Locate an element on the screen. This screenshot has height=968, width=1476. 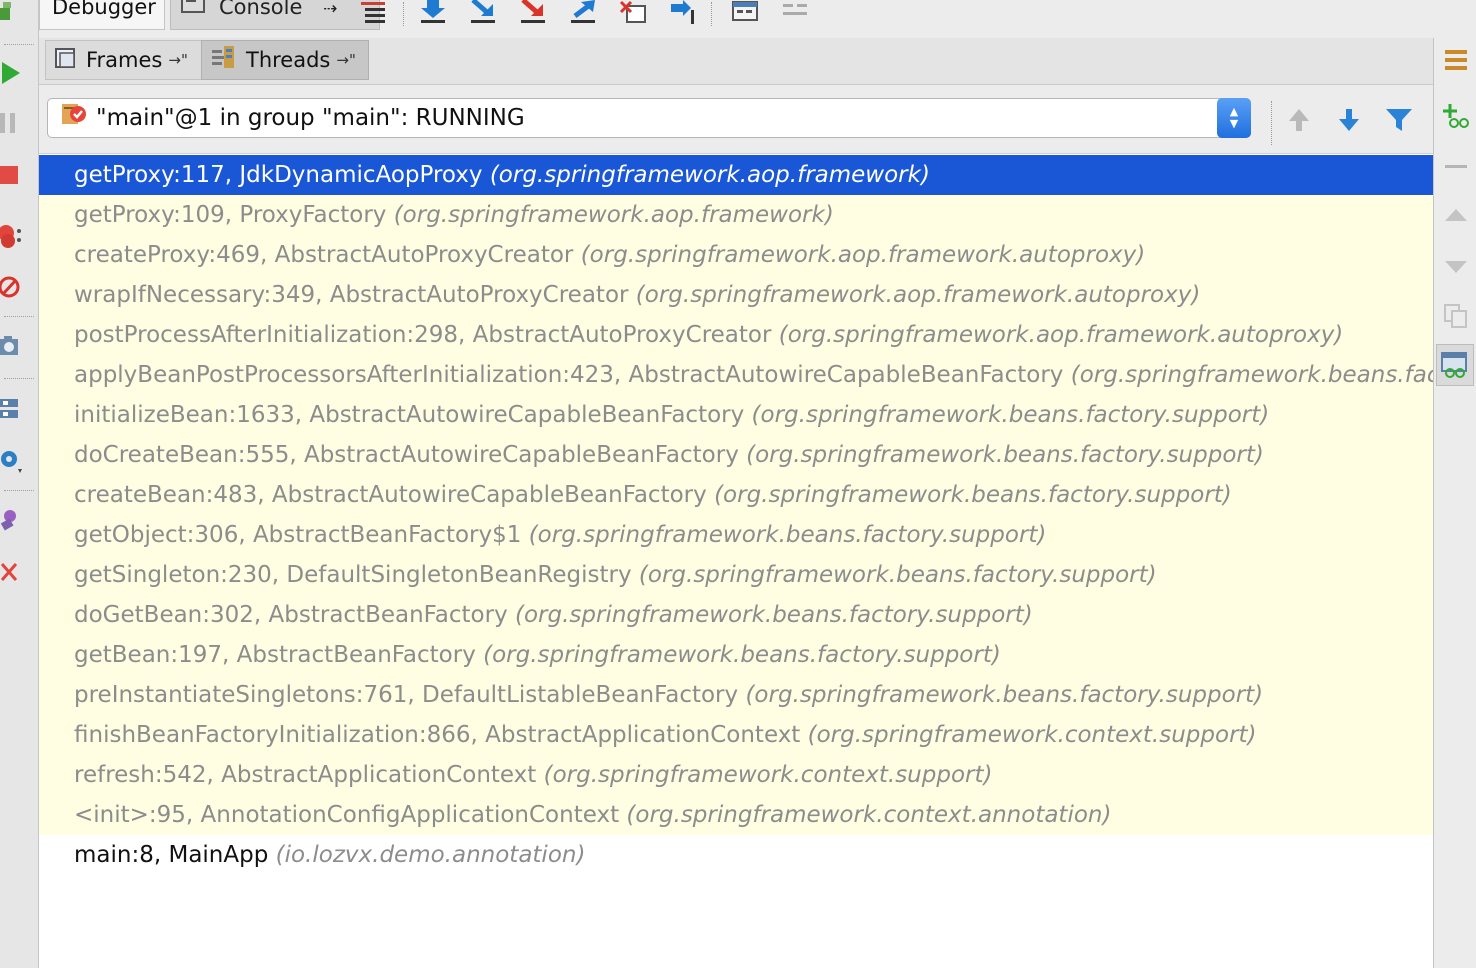
threads-icon is located at coordinates (224, 60).